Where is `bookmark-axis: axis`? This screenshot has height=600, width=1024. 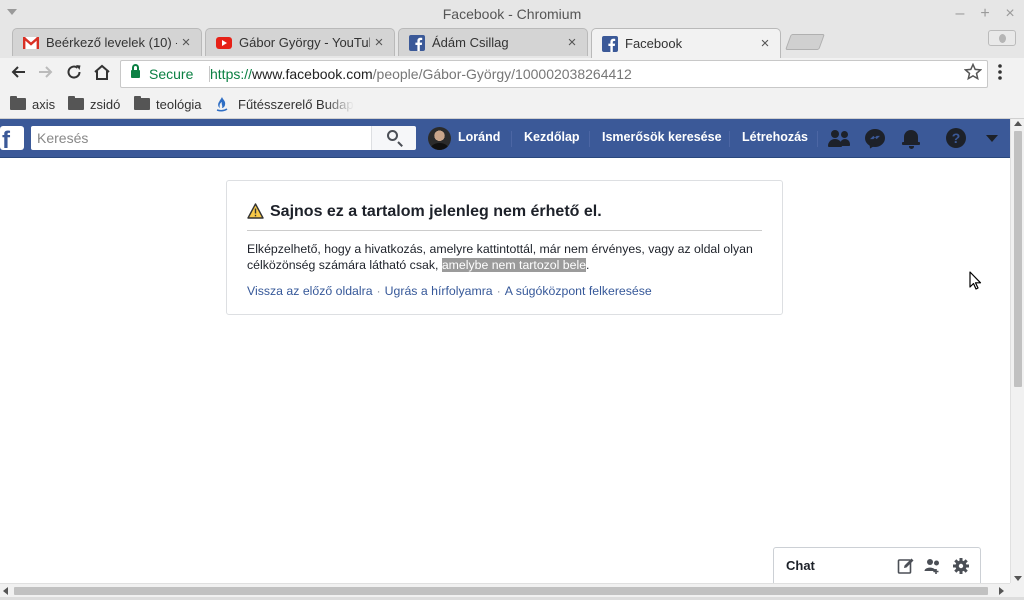
bookmark-axis: axis is located at coordinates (32, 104).